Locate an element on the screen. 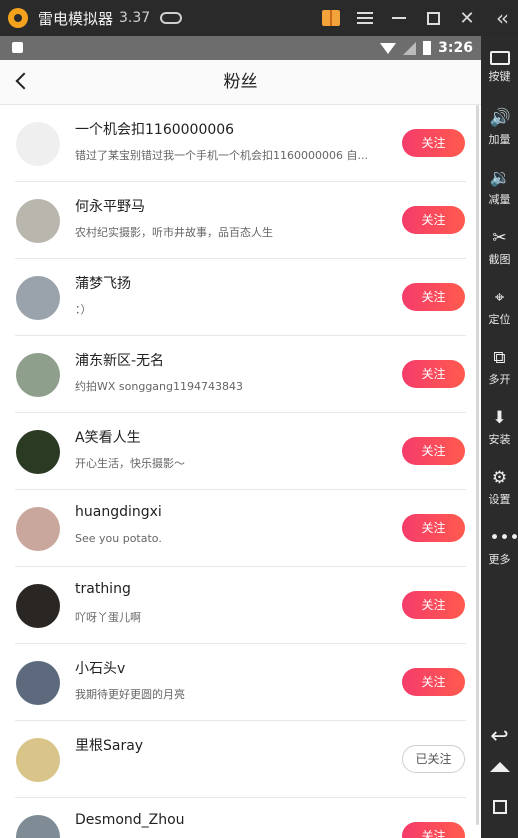 This screenshot has height=838, width=518. toolbar-item-label: 更多 is located at coordinates (499, 559).